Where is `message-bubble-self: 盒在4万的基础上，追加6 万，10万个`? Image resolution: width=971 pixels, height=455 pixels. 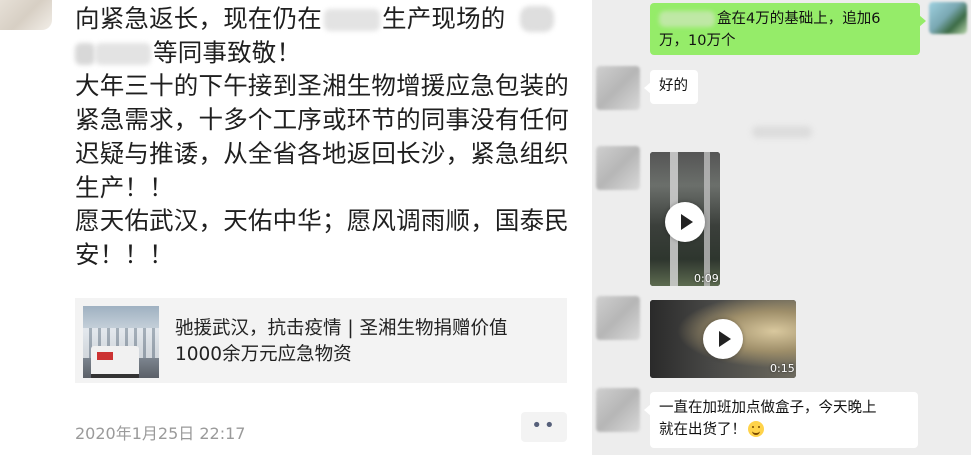
message-bubble-self: 盒在4万的基础上，追加6 万，10万个 is located at coordinates (788, 29).